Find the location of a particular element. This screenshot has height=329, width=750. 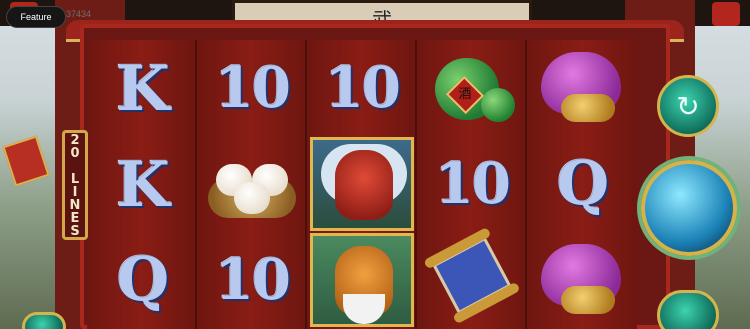

wine-jar-icon: 酒 is located at coordinates (472, 88).